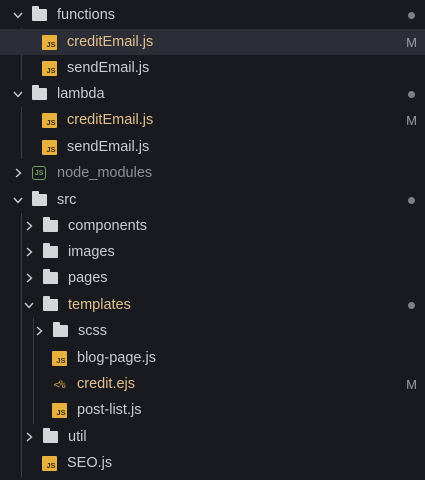  I want to click on tree-row-folder-components: components, so click(212, 226).